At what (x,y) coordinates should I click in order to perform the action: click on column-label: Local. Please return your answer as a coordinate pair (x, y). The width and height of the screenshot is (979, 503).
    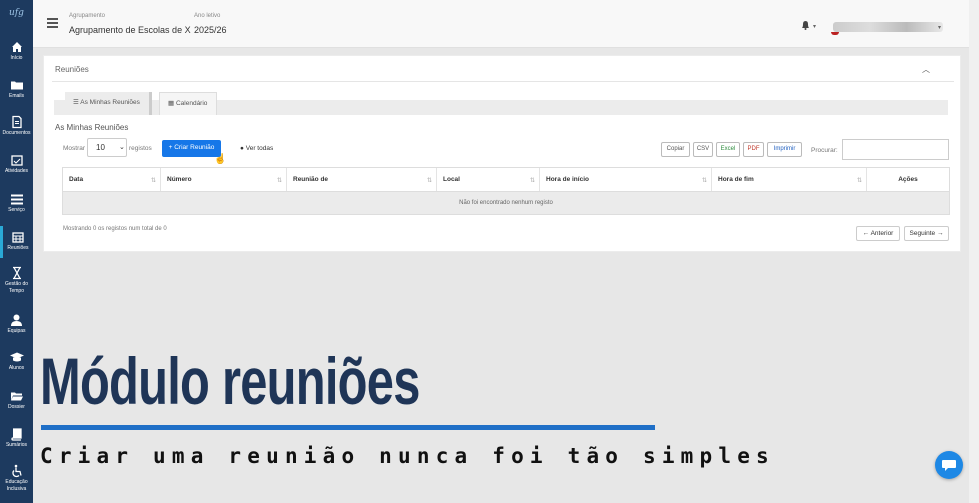
    Looking at the image, I should click on (451, 179).